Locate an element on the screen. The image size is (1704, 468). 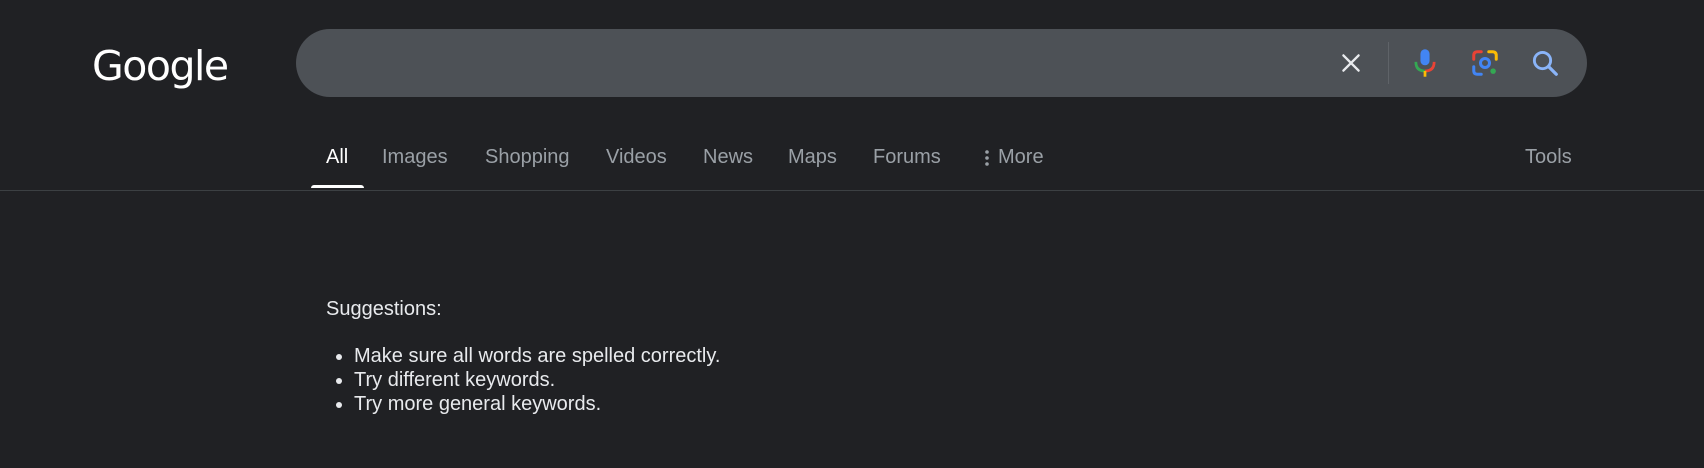
tools-button: Tools is located at coordinates (1548, 157).